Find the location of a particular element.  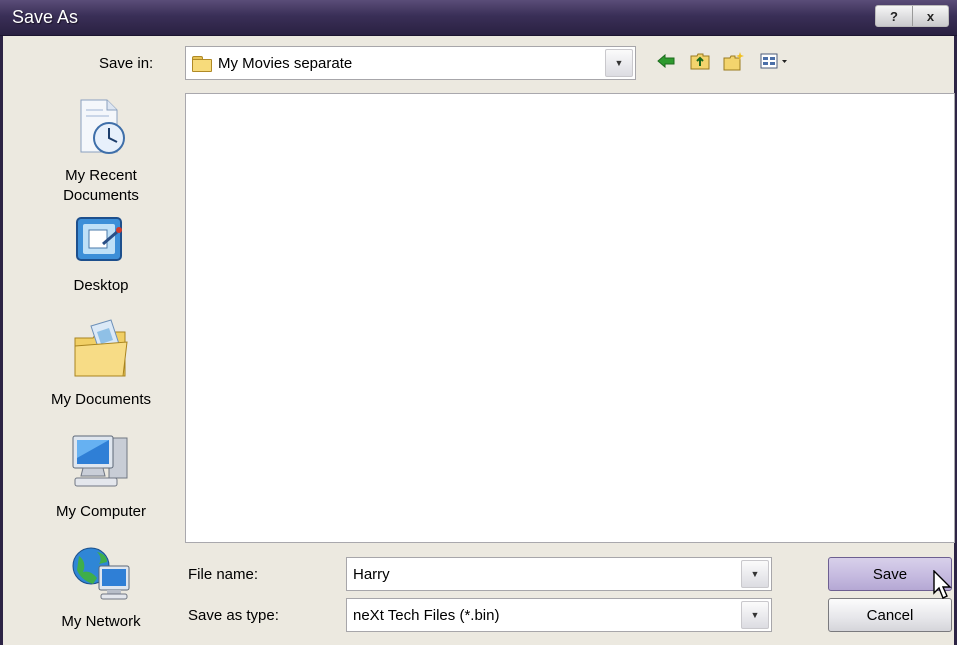

place-my-network: My Network is located at coordinates (101, 588).